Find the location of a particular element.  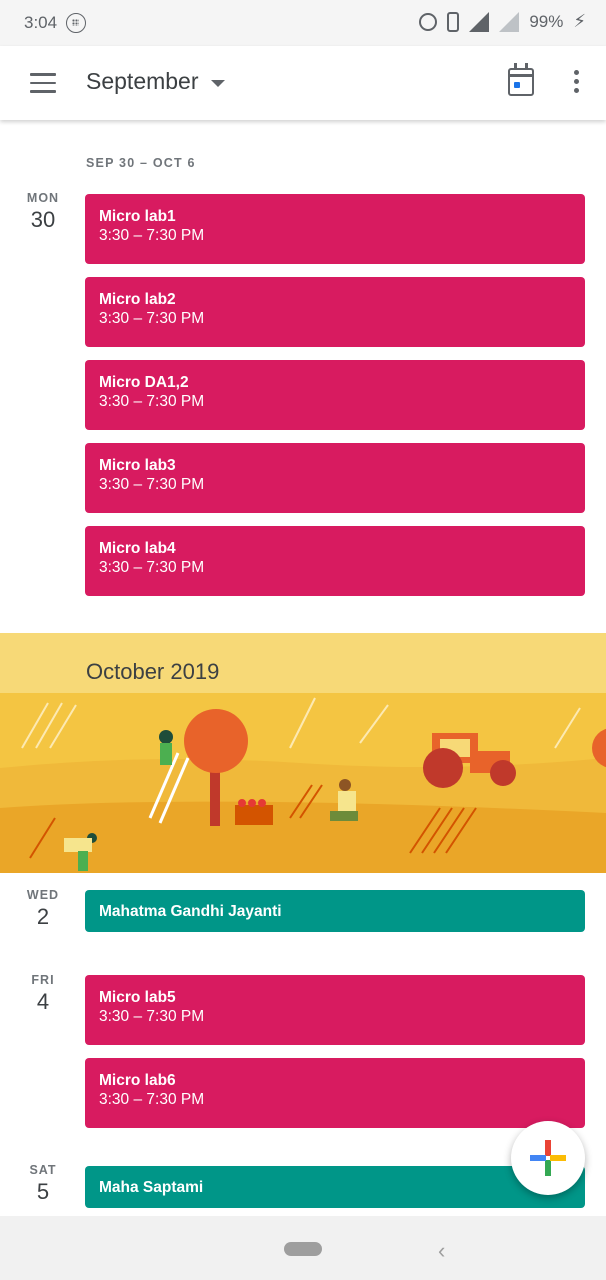

day-header-wed: WED 2 is located at coordinates (43, 909).